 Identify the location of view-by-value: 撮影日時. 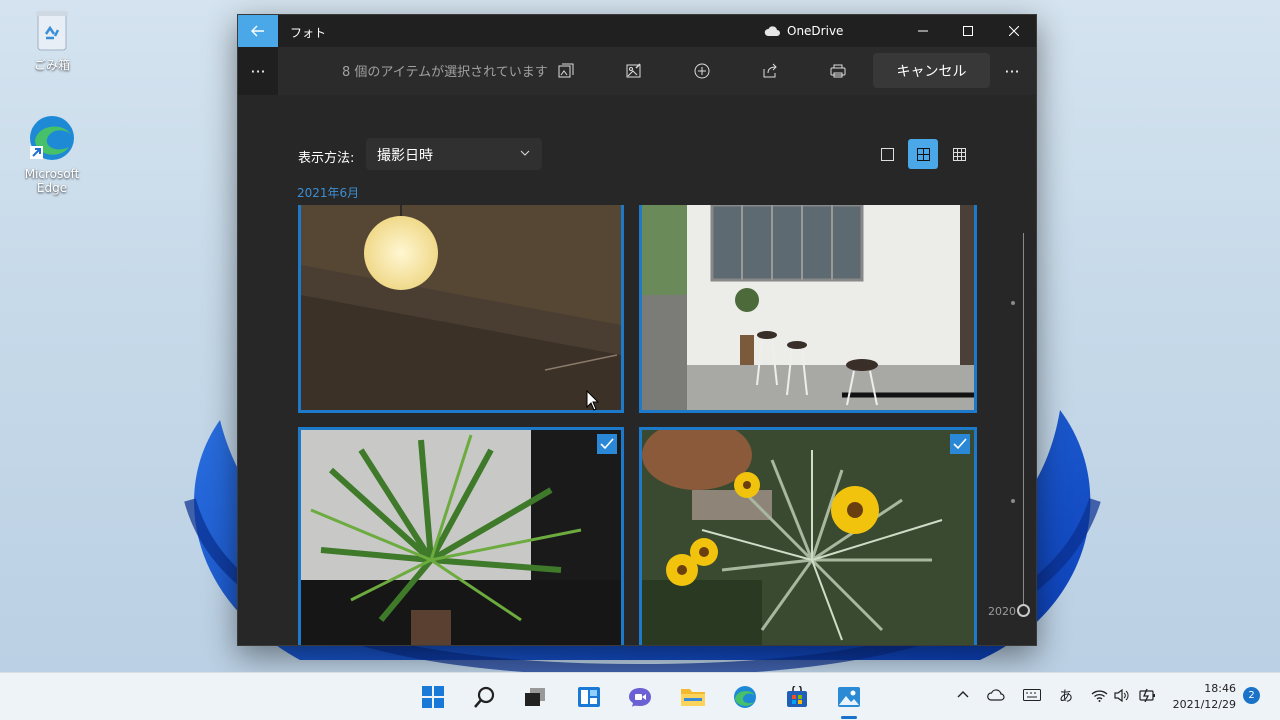
(405, 156).